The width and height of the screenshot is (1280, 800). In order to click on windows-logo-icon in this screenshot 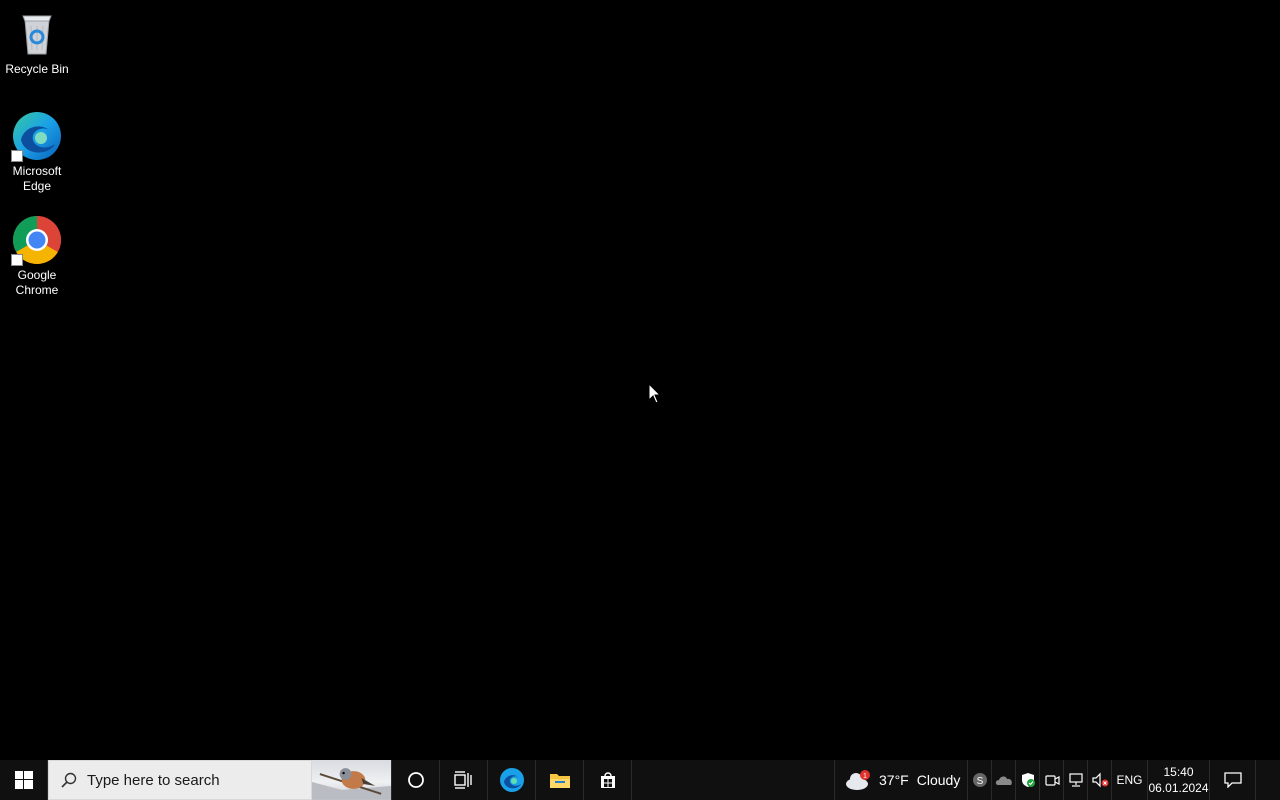, I will do `click(23, 780)`.